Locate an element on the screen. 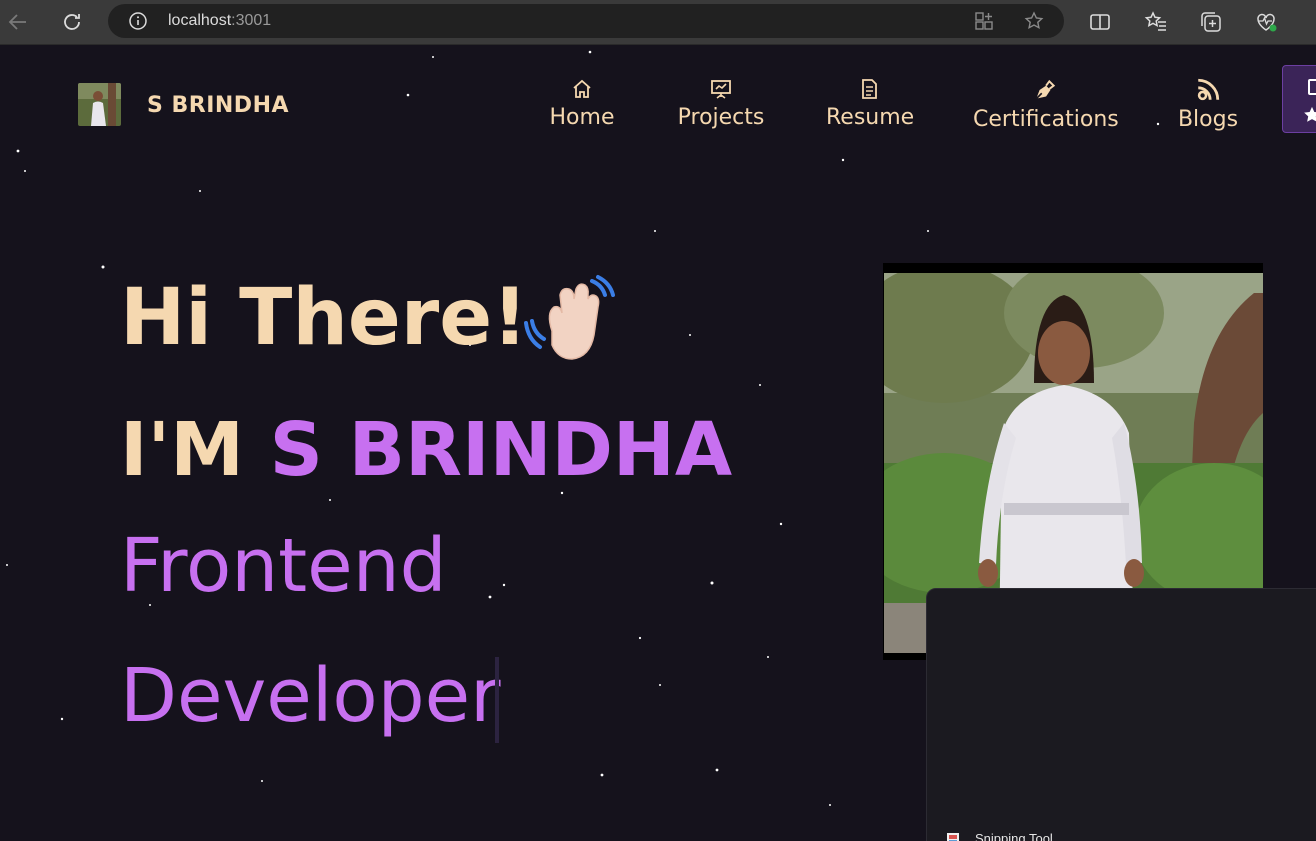 The height and width of the screenshot is (841, 1316). hero-intro-prefix: I'M is located at coordinates (195, 450).